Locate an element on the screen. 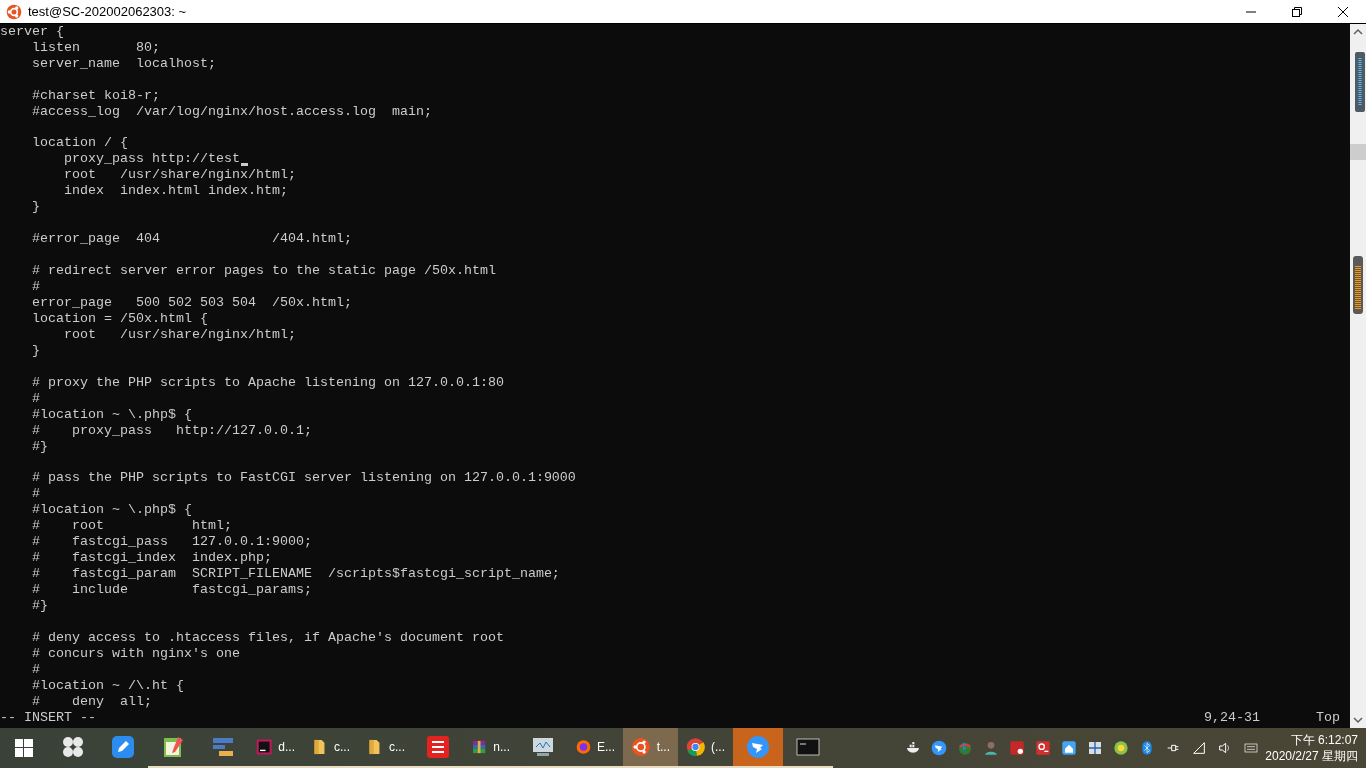  monitor-icon is located at coordinates (543, 747).